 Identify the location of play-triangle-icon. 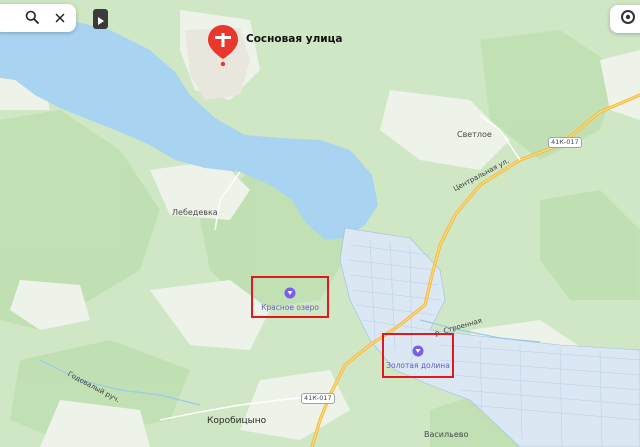
(100, 19).